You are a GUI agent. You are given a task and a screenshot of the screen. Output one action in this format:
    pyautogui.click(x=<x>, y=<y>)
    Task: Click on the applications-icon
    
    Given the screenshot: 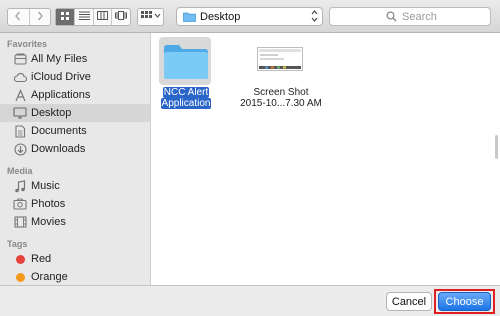 What is the action you would take?
    pyautogui.click(x=20, y=95)
    